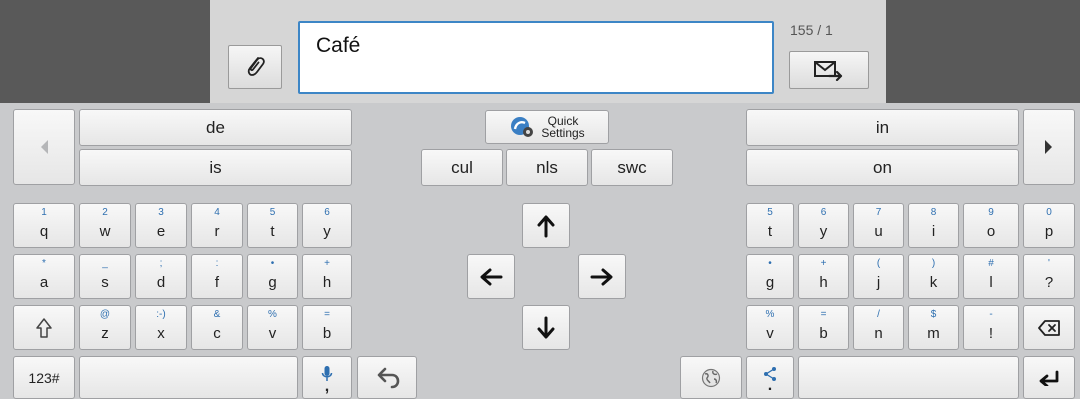  I want to click on key-right-b: = b, so click(823, 327).